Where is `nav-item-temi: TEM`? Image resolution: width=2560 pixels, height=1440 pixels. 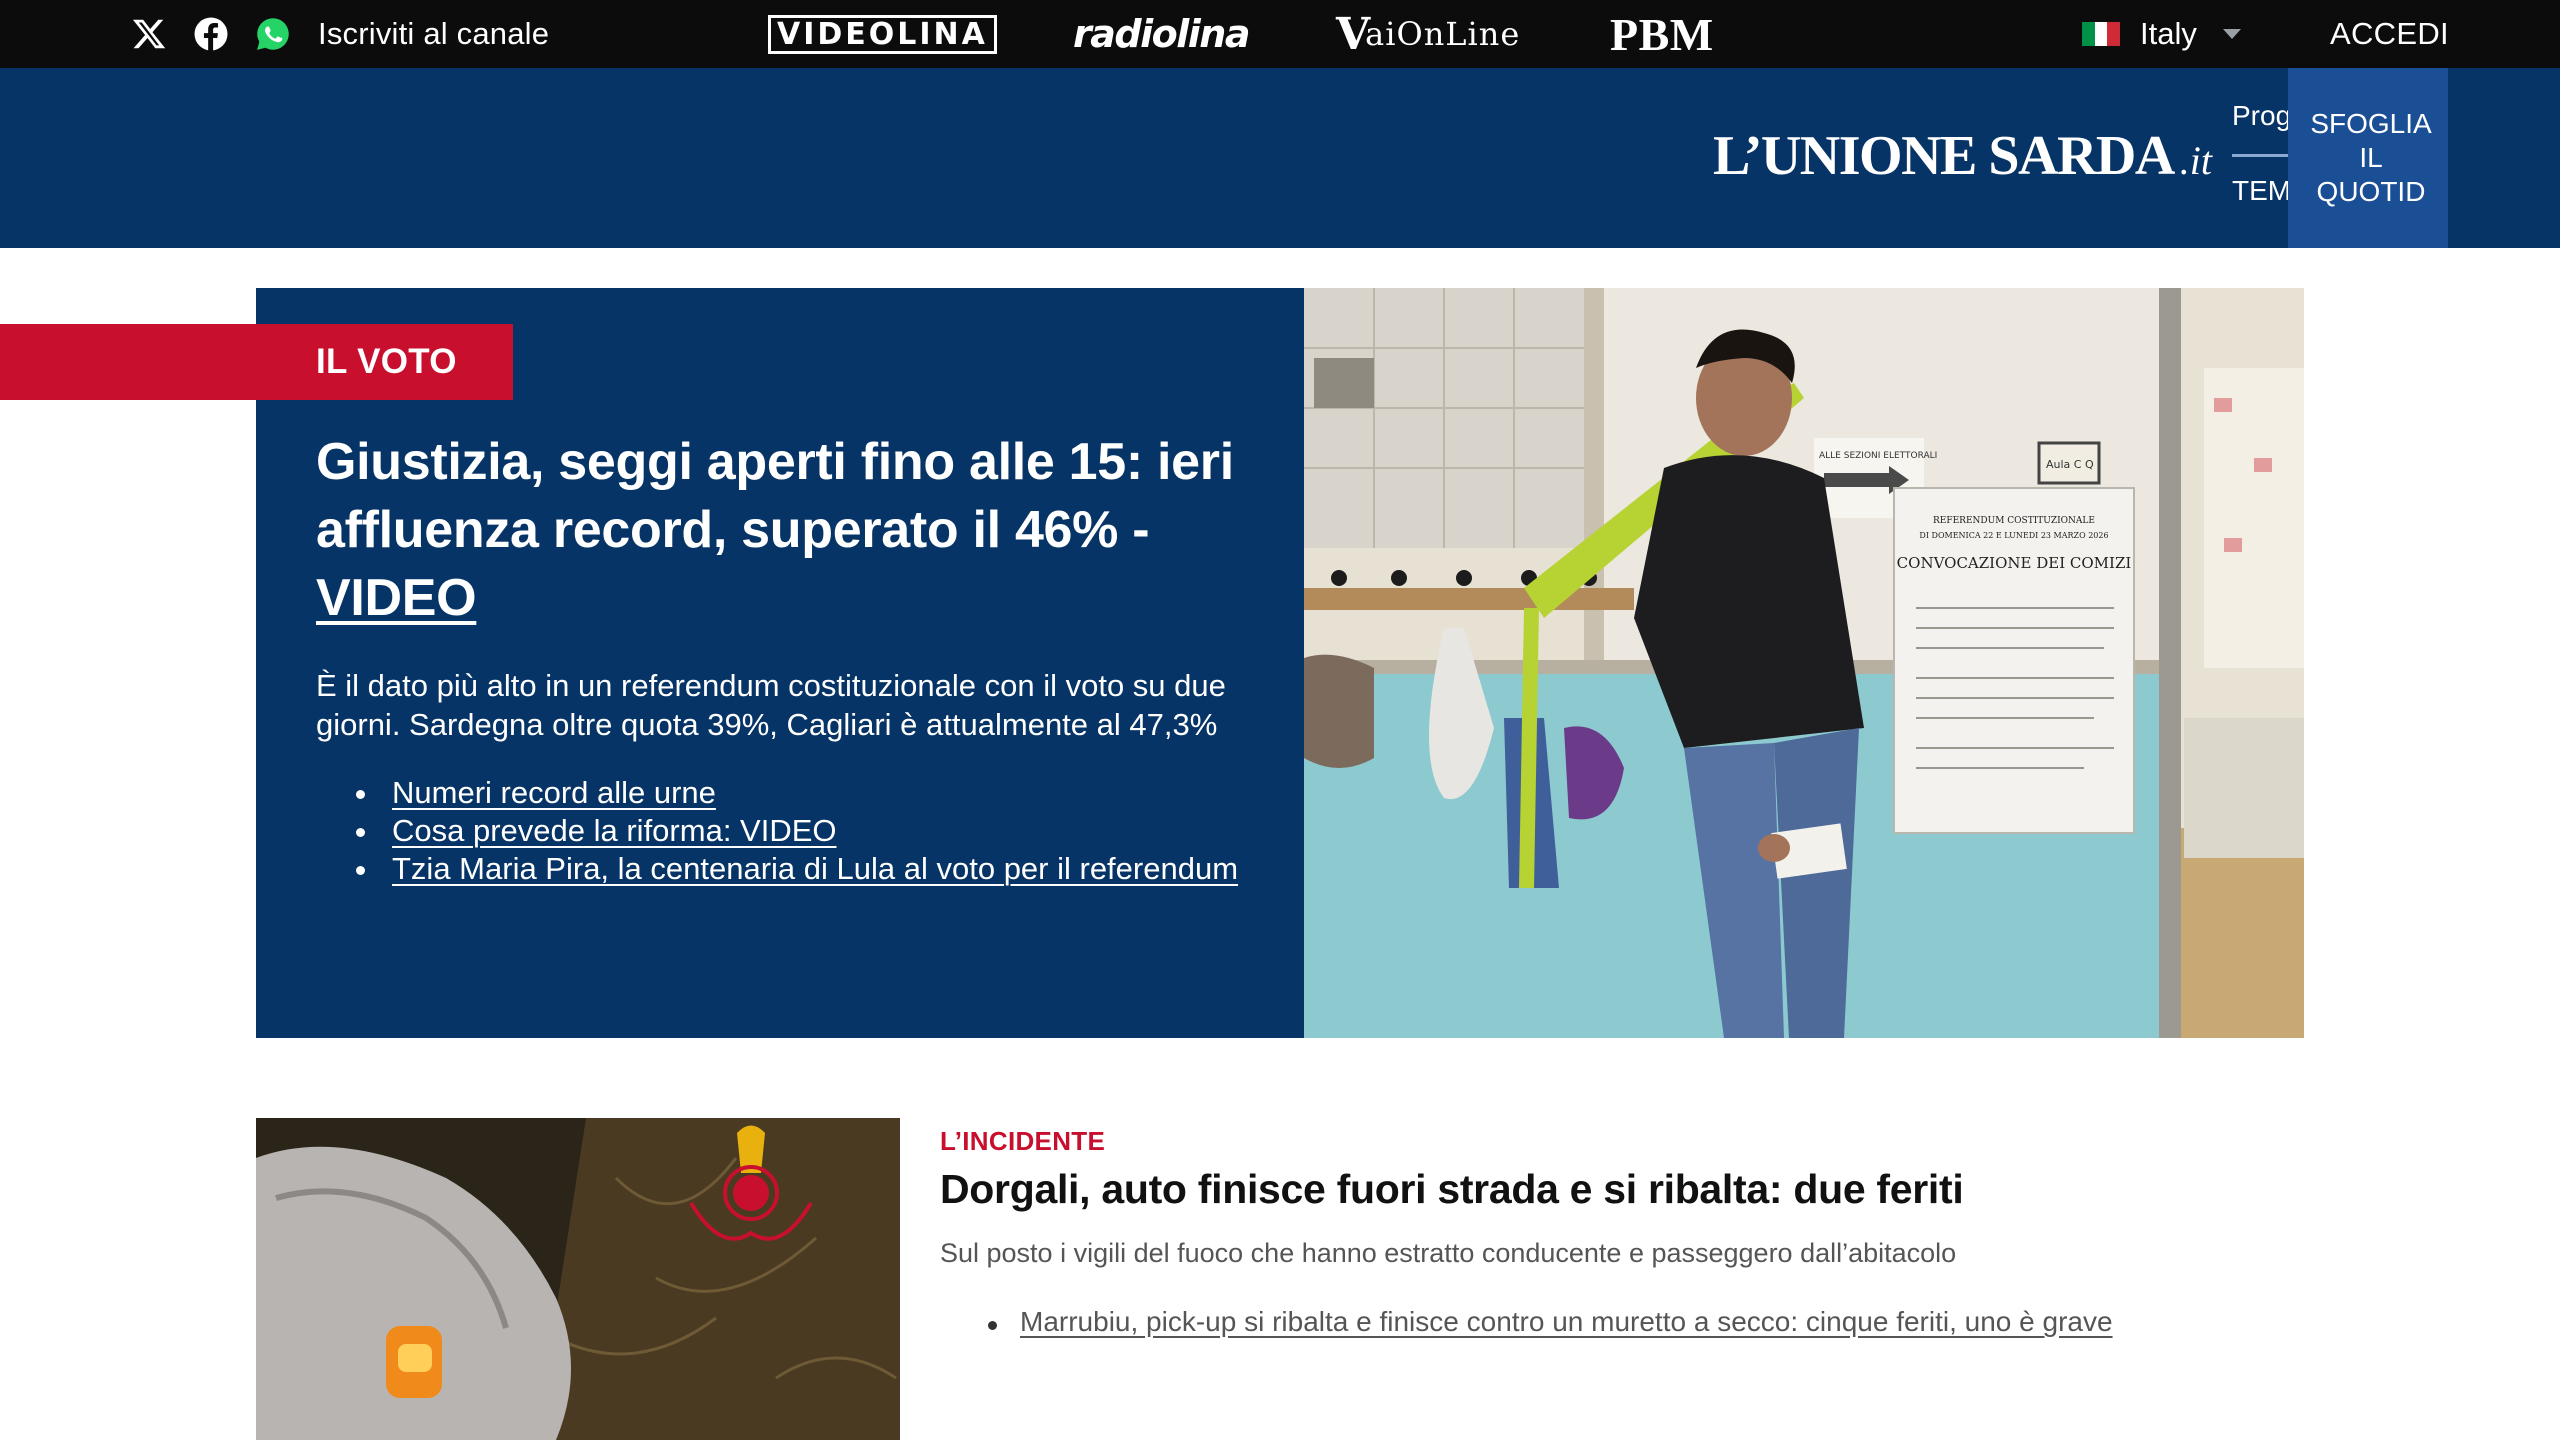 nav-item-temi: TEM is located at coordinates (2260, 191).